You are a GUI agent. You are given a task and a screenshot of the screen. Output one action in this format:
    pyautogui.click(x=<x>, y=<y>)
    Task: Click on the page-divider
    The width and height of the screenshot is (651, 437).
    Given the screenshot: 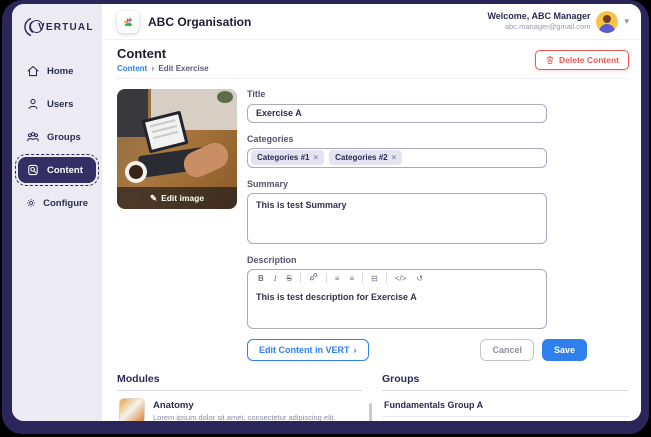 What is the action you would take?
    pyautogui.click(x=373, y=78)
    